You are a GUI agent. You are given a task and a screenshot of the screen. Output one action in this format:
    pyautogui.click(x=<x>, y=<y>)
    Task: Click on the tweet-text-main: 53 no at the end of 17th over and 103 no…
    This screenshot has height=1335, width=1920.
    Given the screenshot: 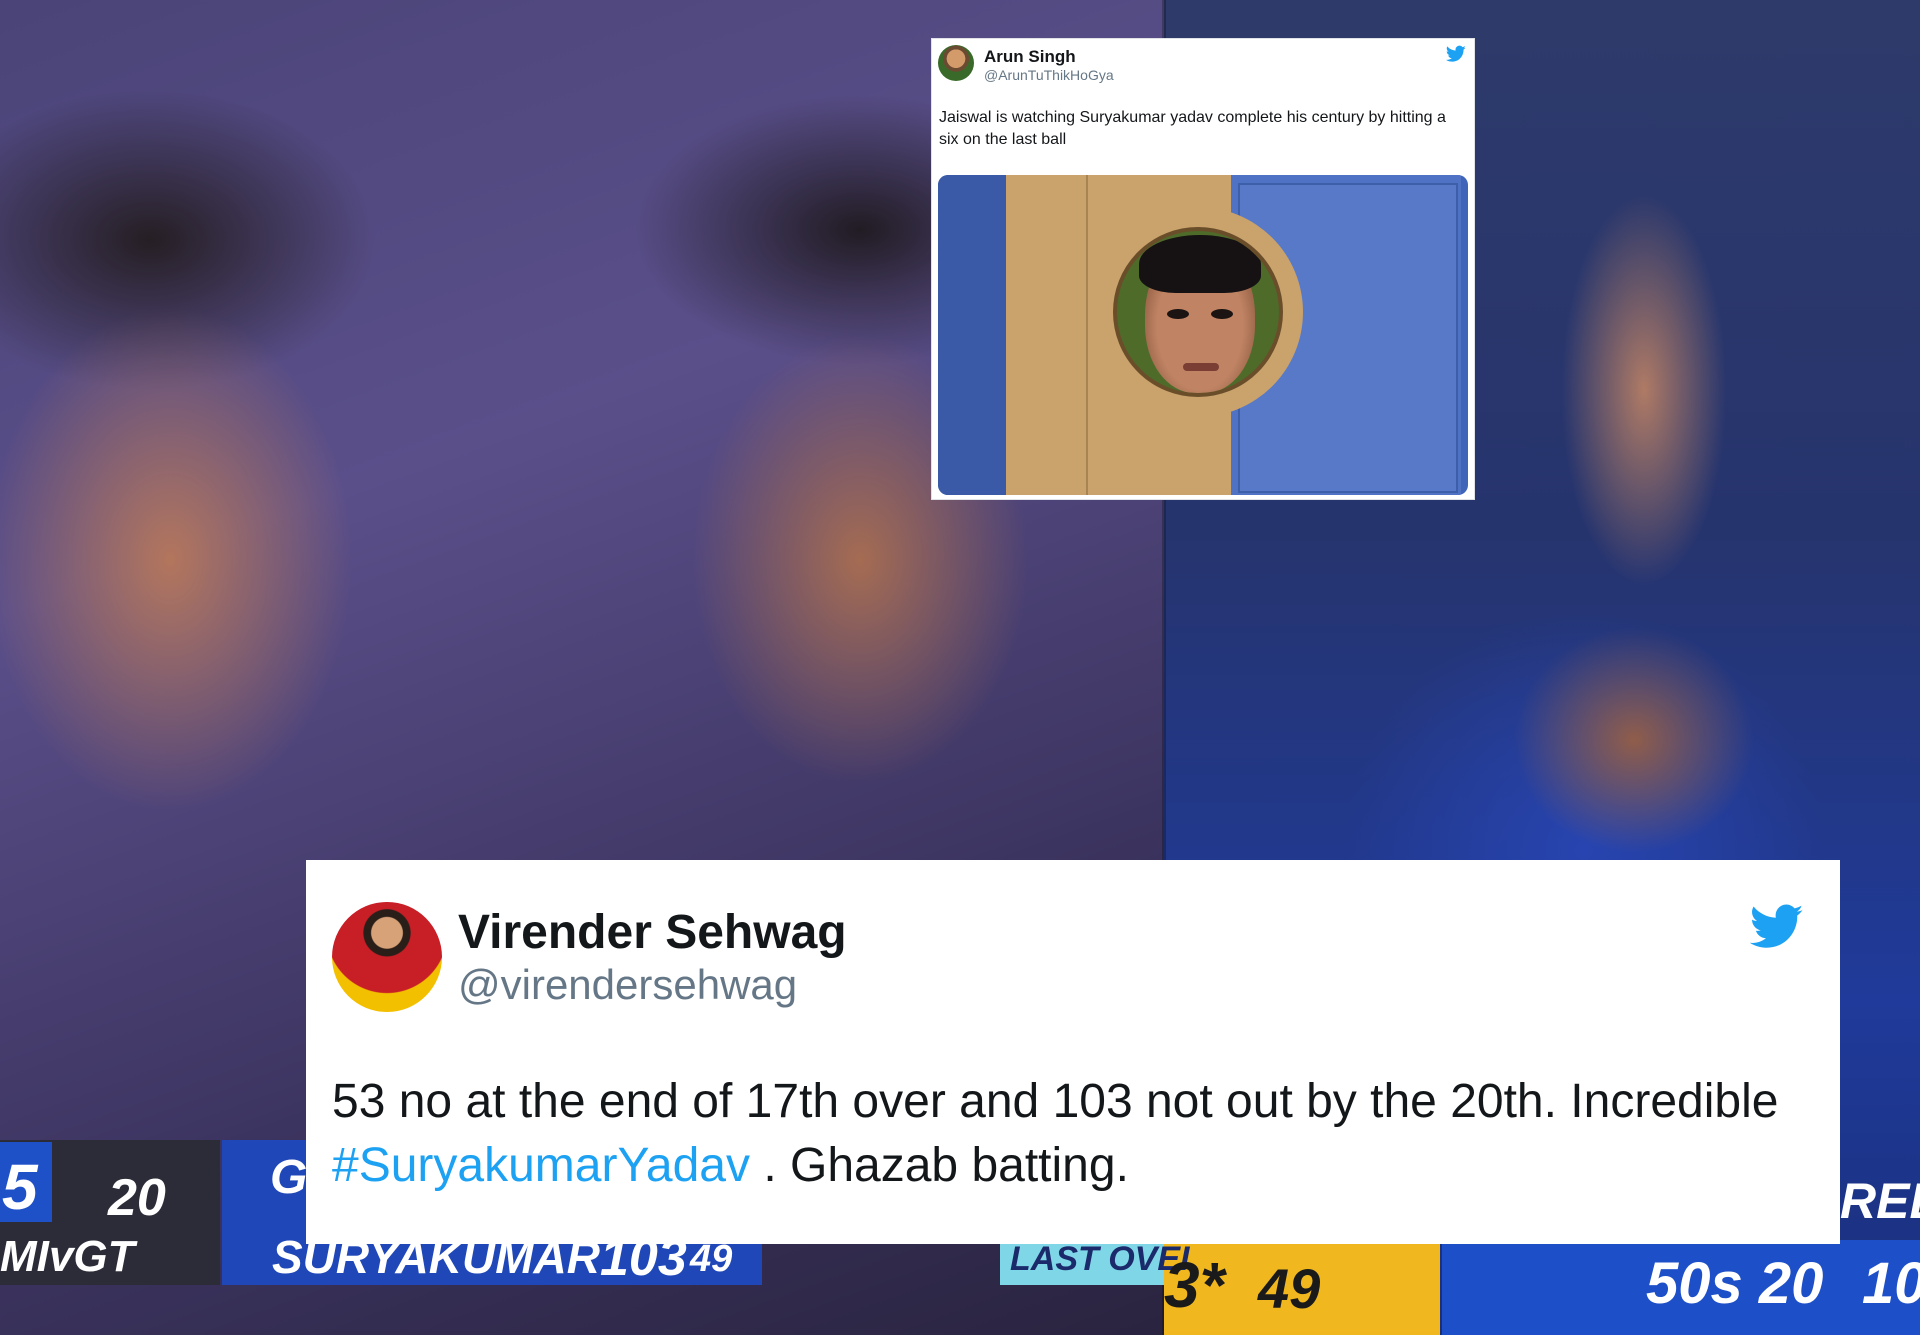 What is the action you would take?
    pyautogui.click(x=1055, y=1101)
    